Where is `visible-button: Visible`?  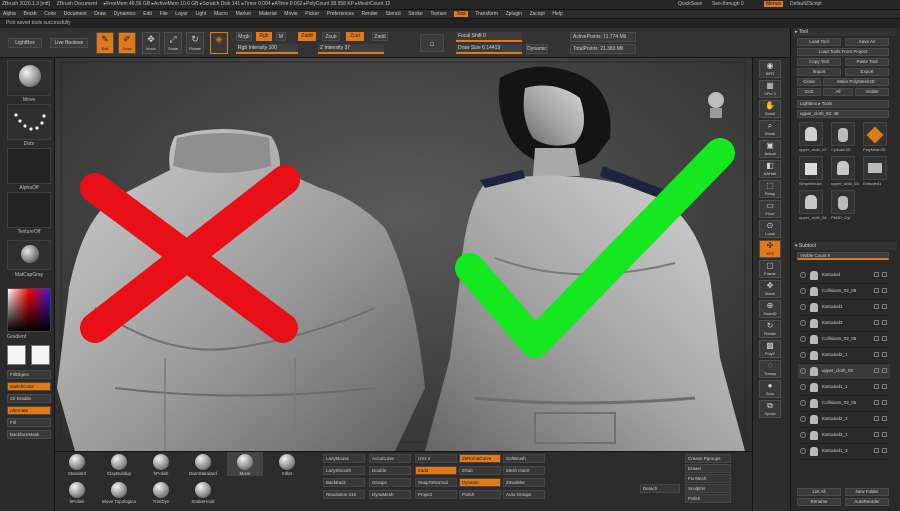
visible-button: Visible is located at coordinates (872, 92).